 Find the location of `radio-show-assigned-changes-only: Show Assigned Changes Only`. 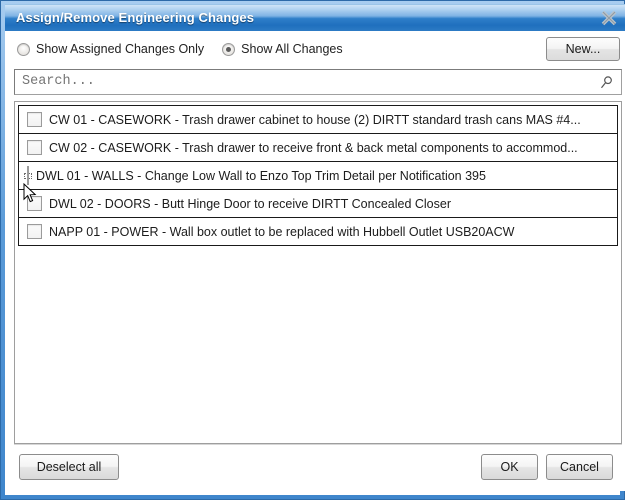

radio-show-assigned-changes-only: Show Assigned Changes Only is located at coordinates (110, 49).